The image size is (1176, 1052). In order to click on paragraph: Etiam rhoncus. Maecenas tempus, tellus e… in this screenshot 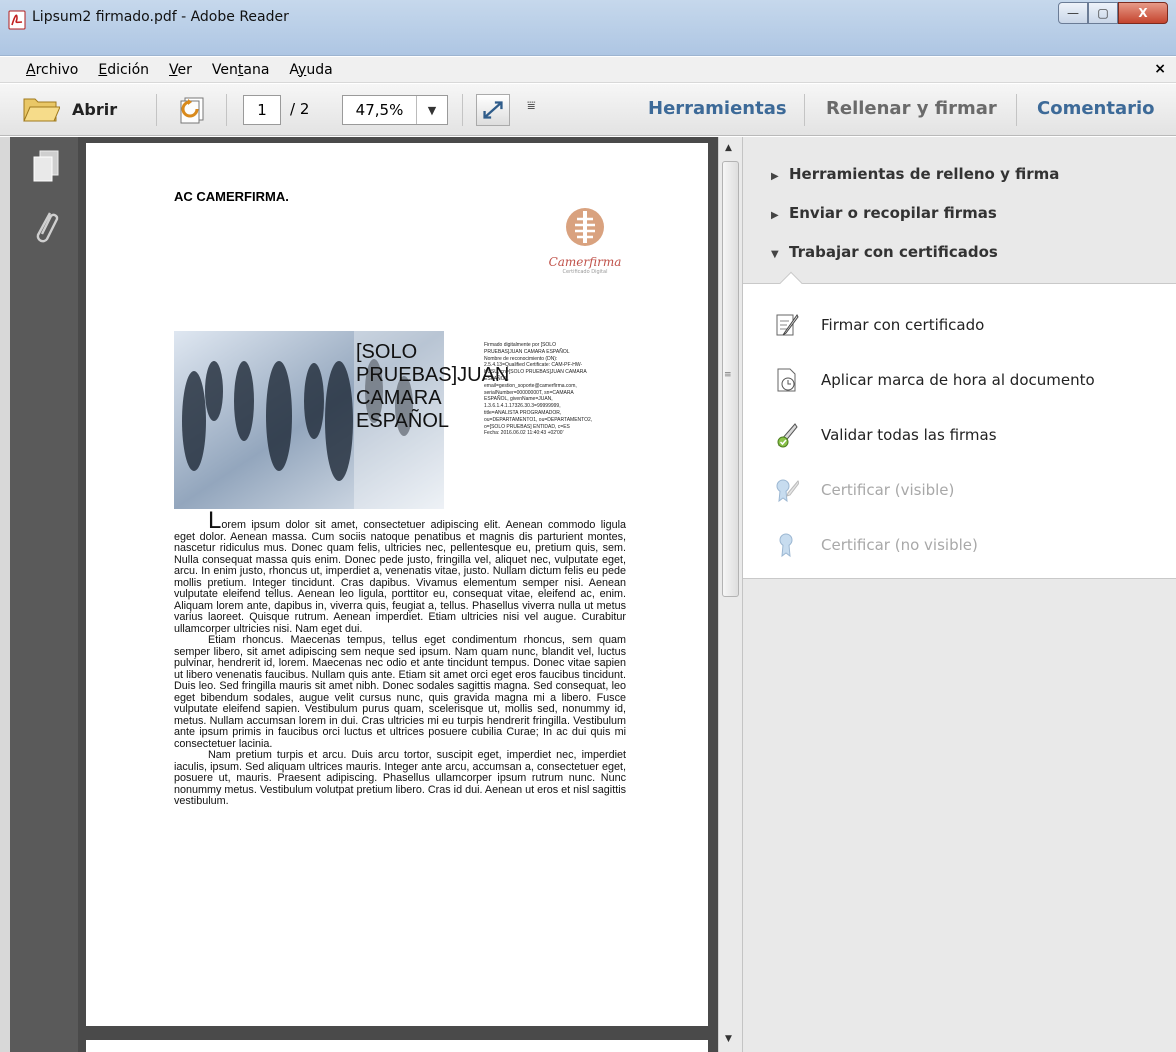, I will do `click(400, 692)`.